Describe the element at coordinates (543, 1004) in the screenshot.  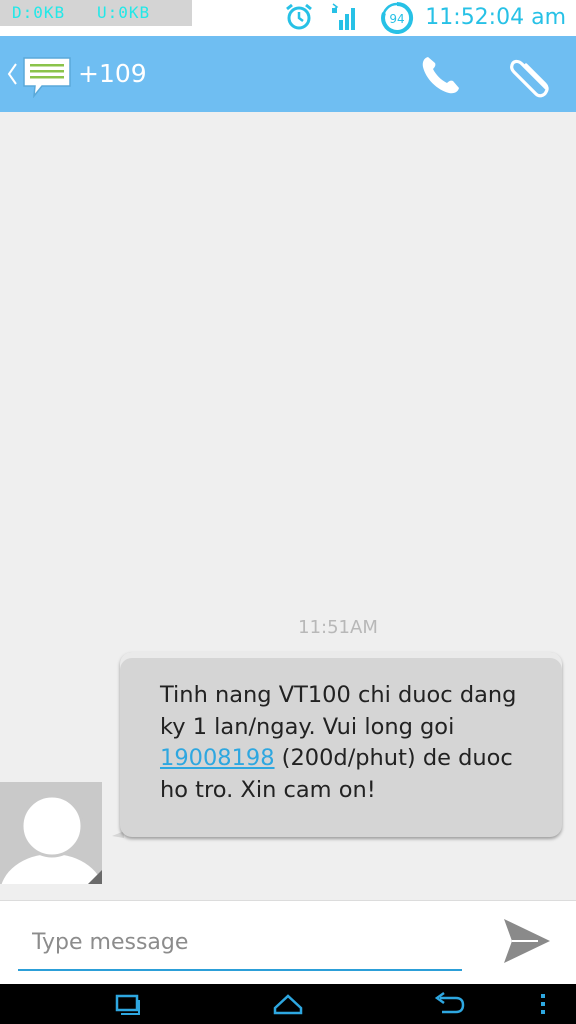
I see `menu-icon` at that location.